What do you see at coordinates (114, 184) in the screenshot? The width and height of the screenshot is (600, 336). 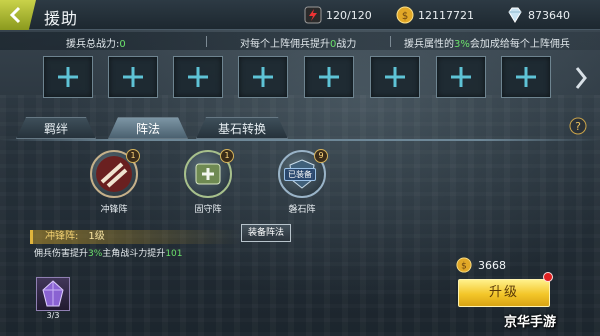 I see `formation-charge: 1 冲锋阵` at bounding box center [114, 184].